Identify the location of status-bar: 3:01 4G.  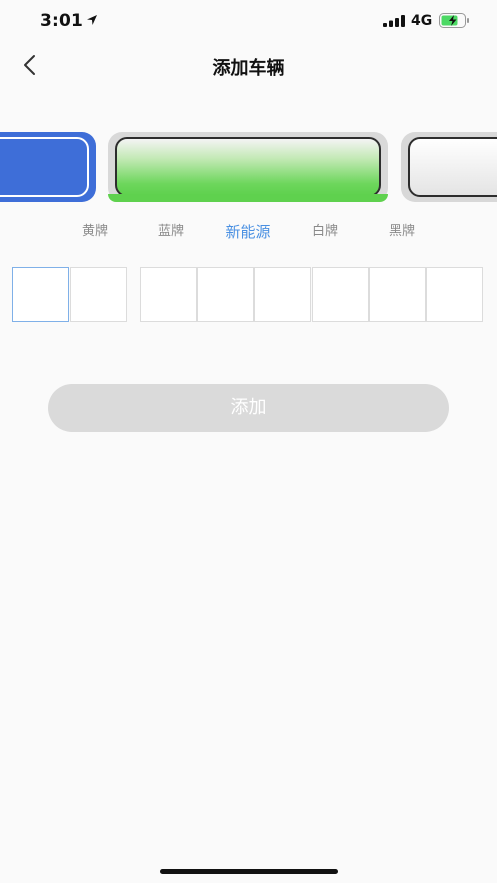
(248, 22).